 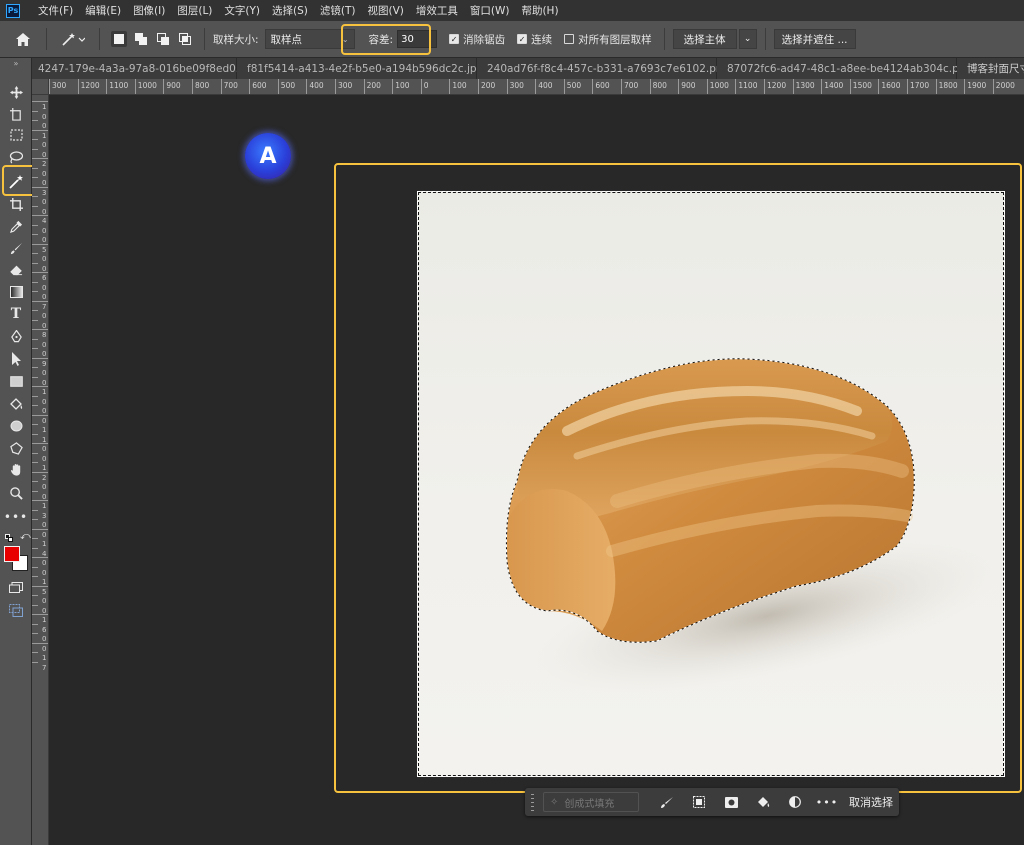 What do you see at coordinates (242, 10) in the screenshot?
I see `menu-item: 文字(Y)` at bounding box center [242, 10].